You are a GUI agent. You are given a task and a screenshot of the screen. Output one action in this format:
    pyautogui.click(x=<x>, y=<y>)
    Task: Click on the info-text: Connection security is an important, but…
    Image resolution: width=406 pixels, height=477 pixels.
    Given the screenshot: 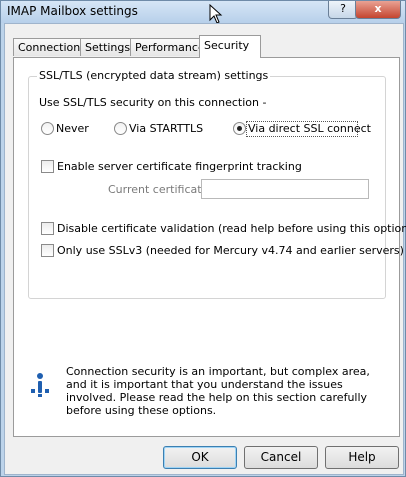 What is the action you would take?
    pyautogui.click(x=218, y=391)
    